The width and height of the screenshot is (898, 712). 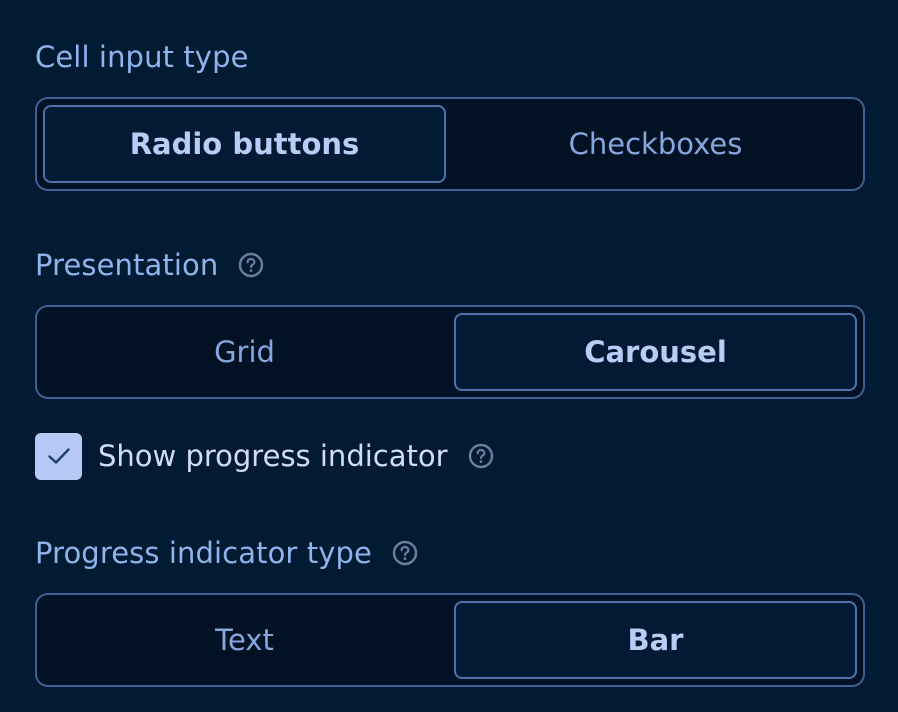 I want to click on progress-type-label: Progress indicator type, so click(x=203, y=553).